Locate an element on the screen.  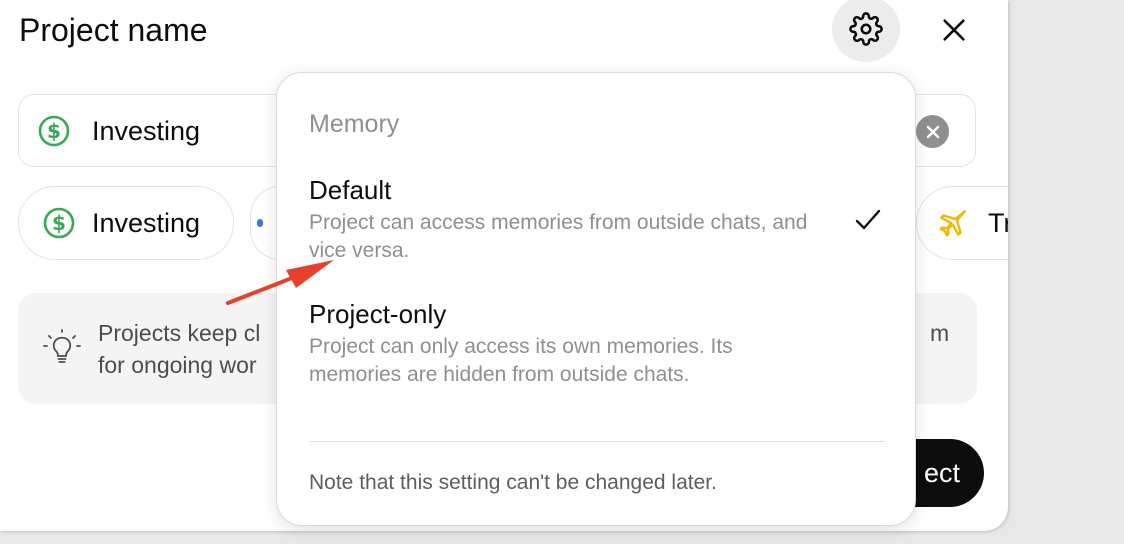
memory-heading: Memory is located at coordinates (354, 124).